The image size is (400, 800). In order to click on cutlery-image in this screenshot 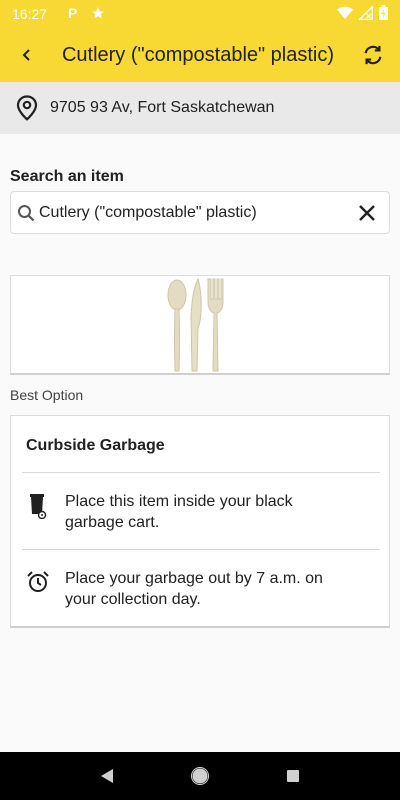, I will do `click(195, 324)`.